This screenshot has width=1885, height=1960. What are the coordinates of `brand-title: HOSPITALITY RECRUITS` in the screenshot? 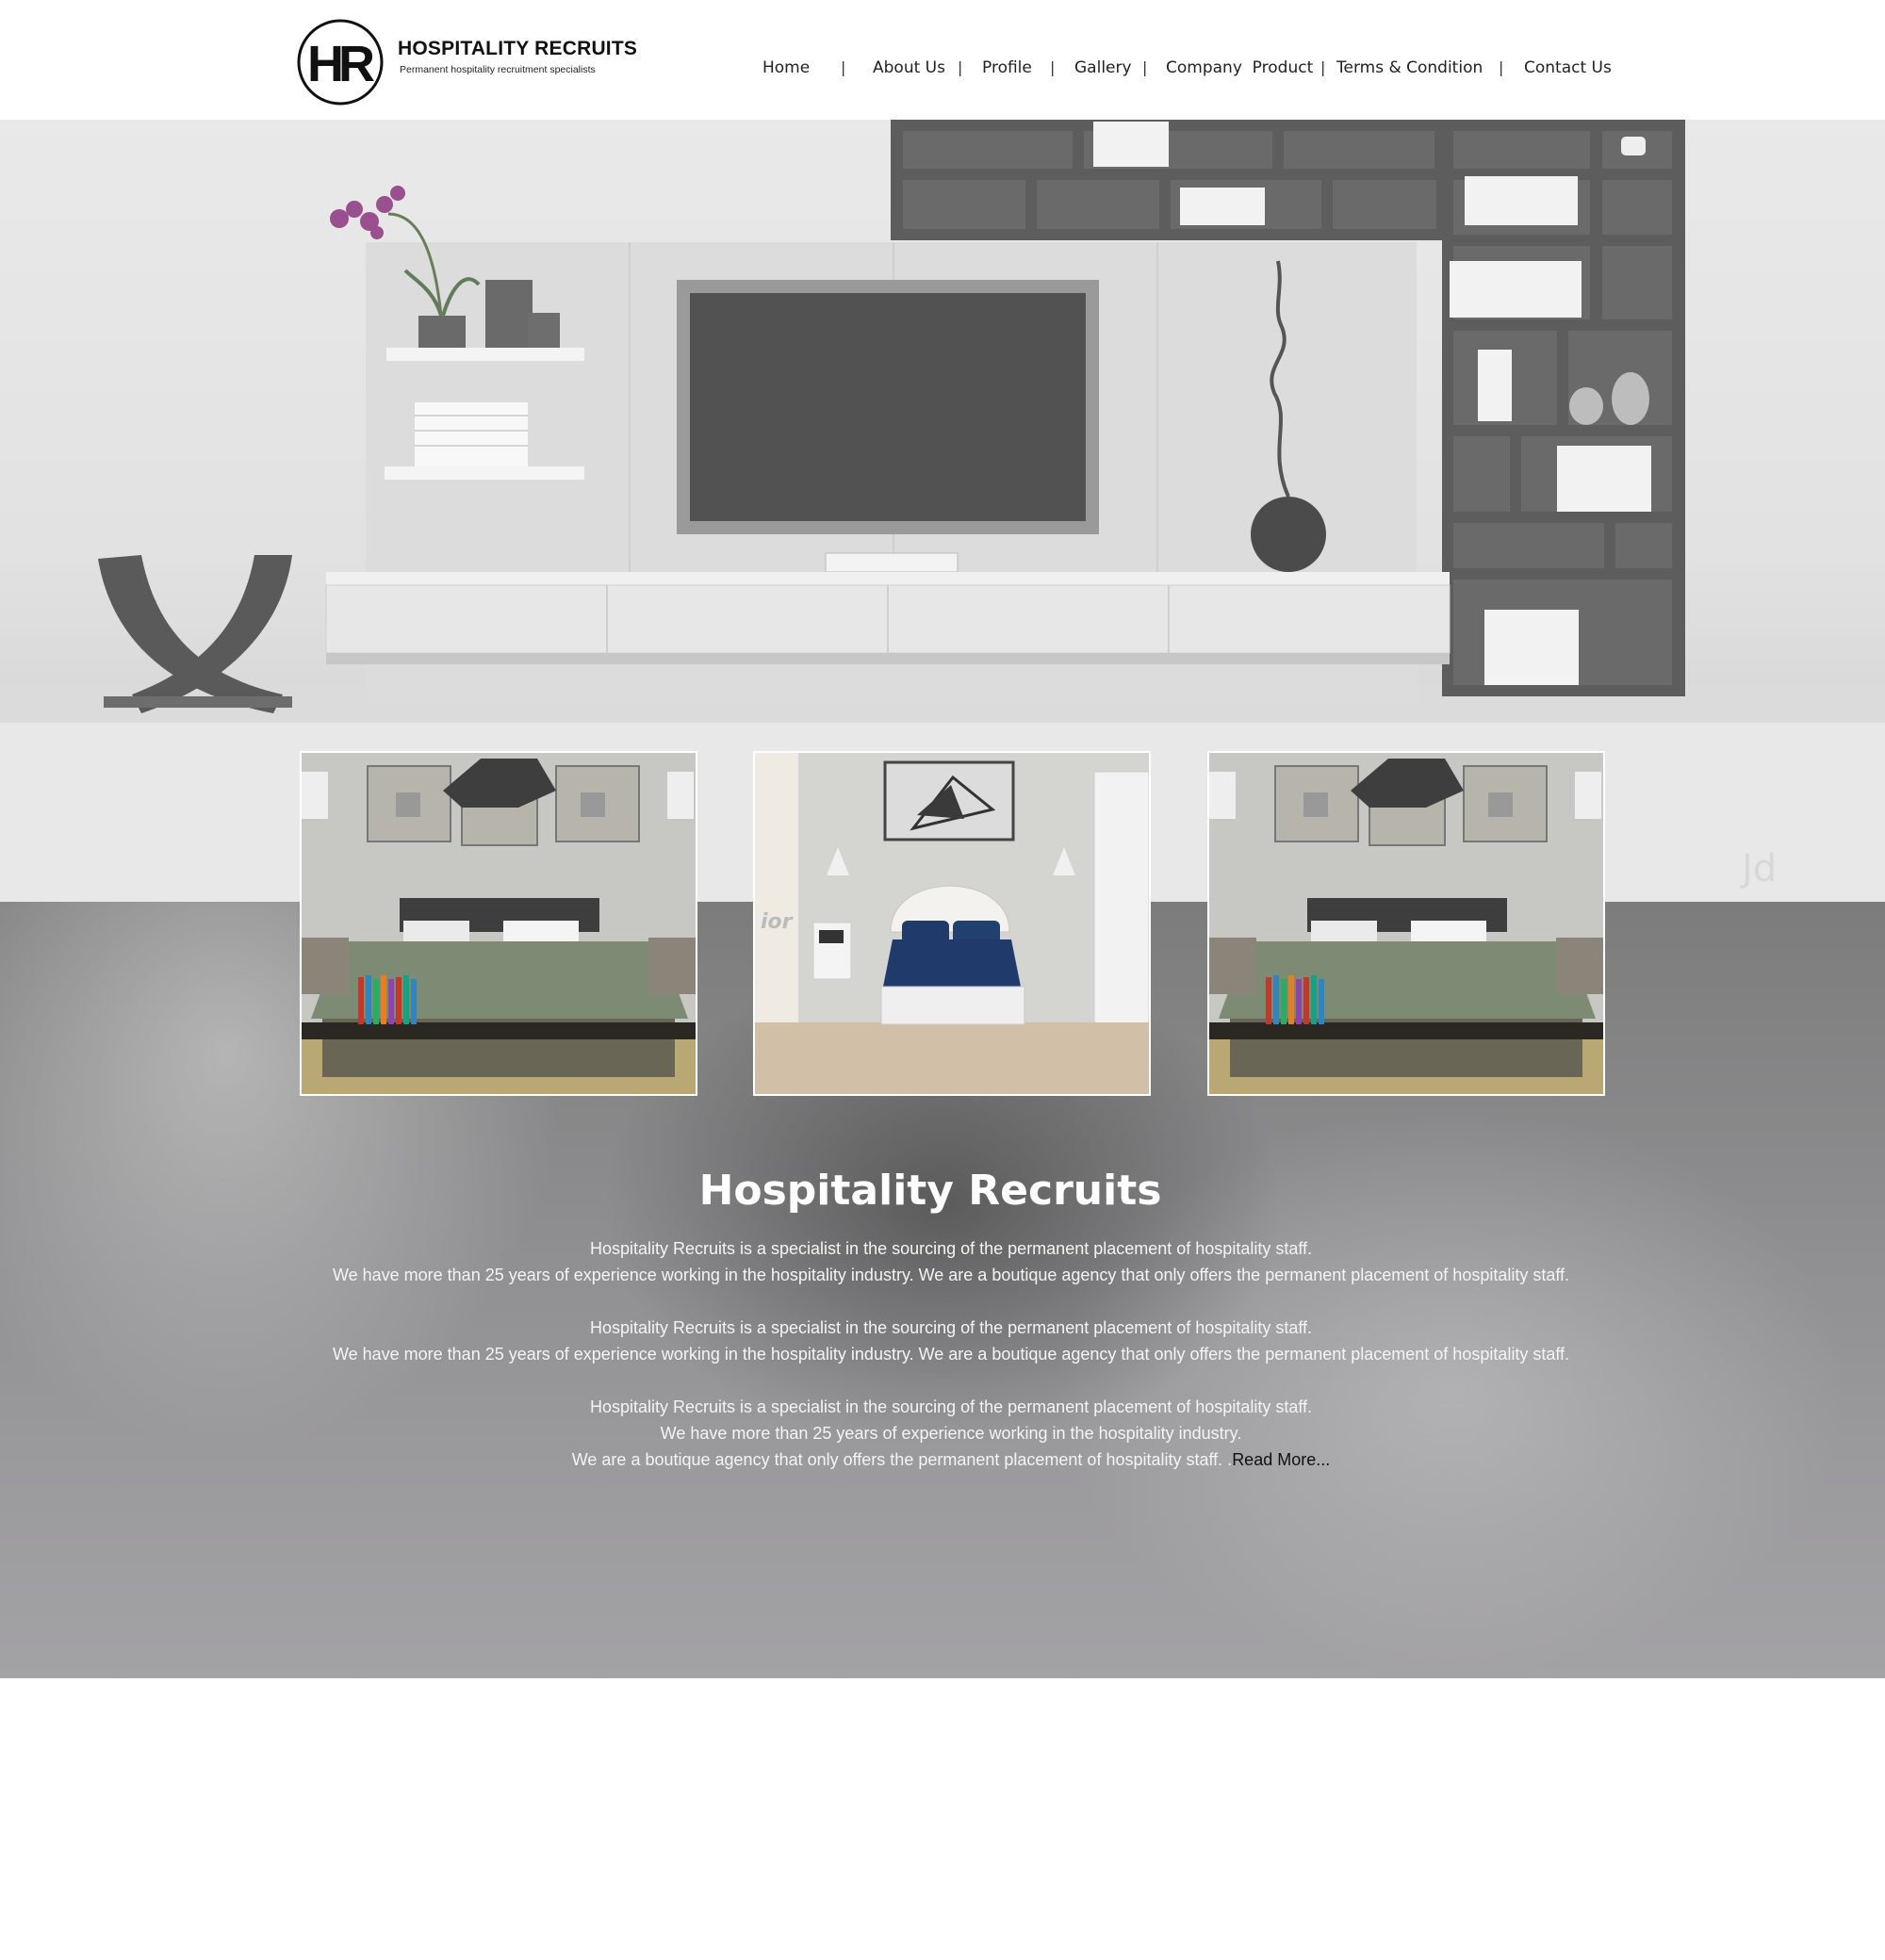 It's located at (518, 48).